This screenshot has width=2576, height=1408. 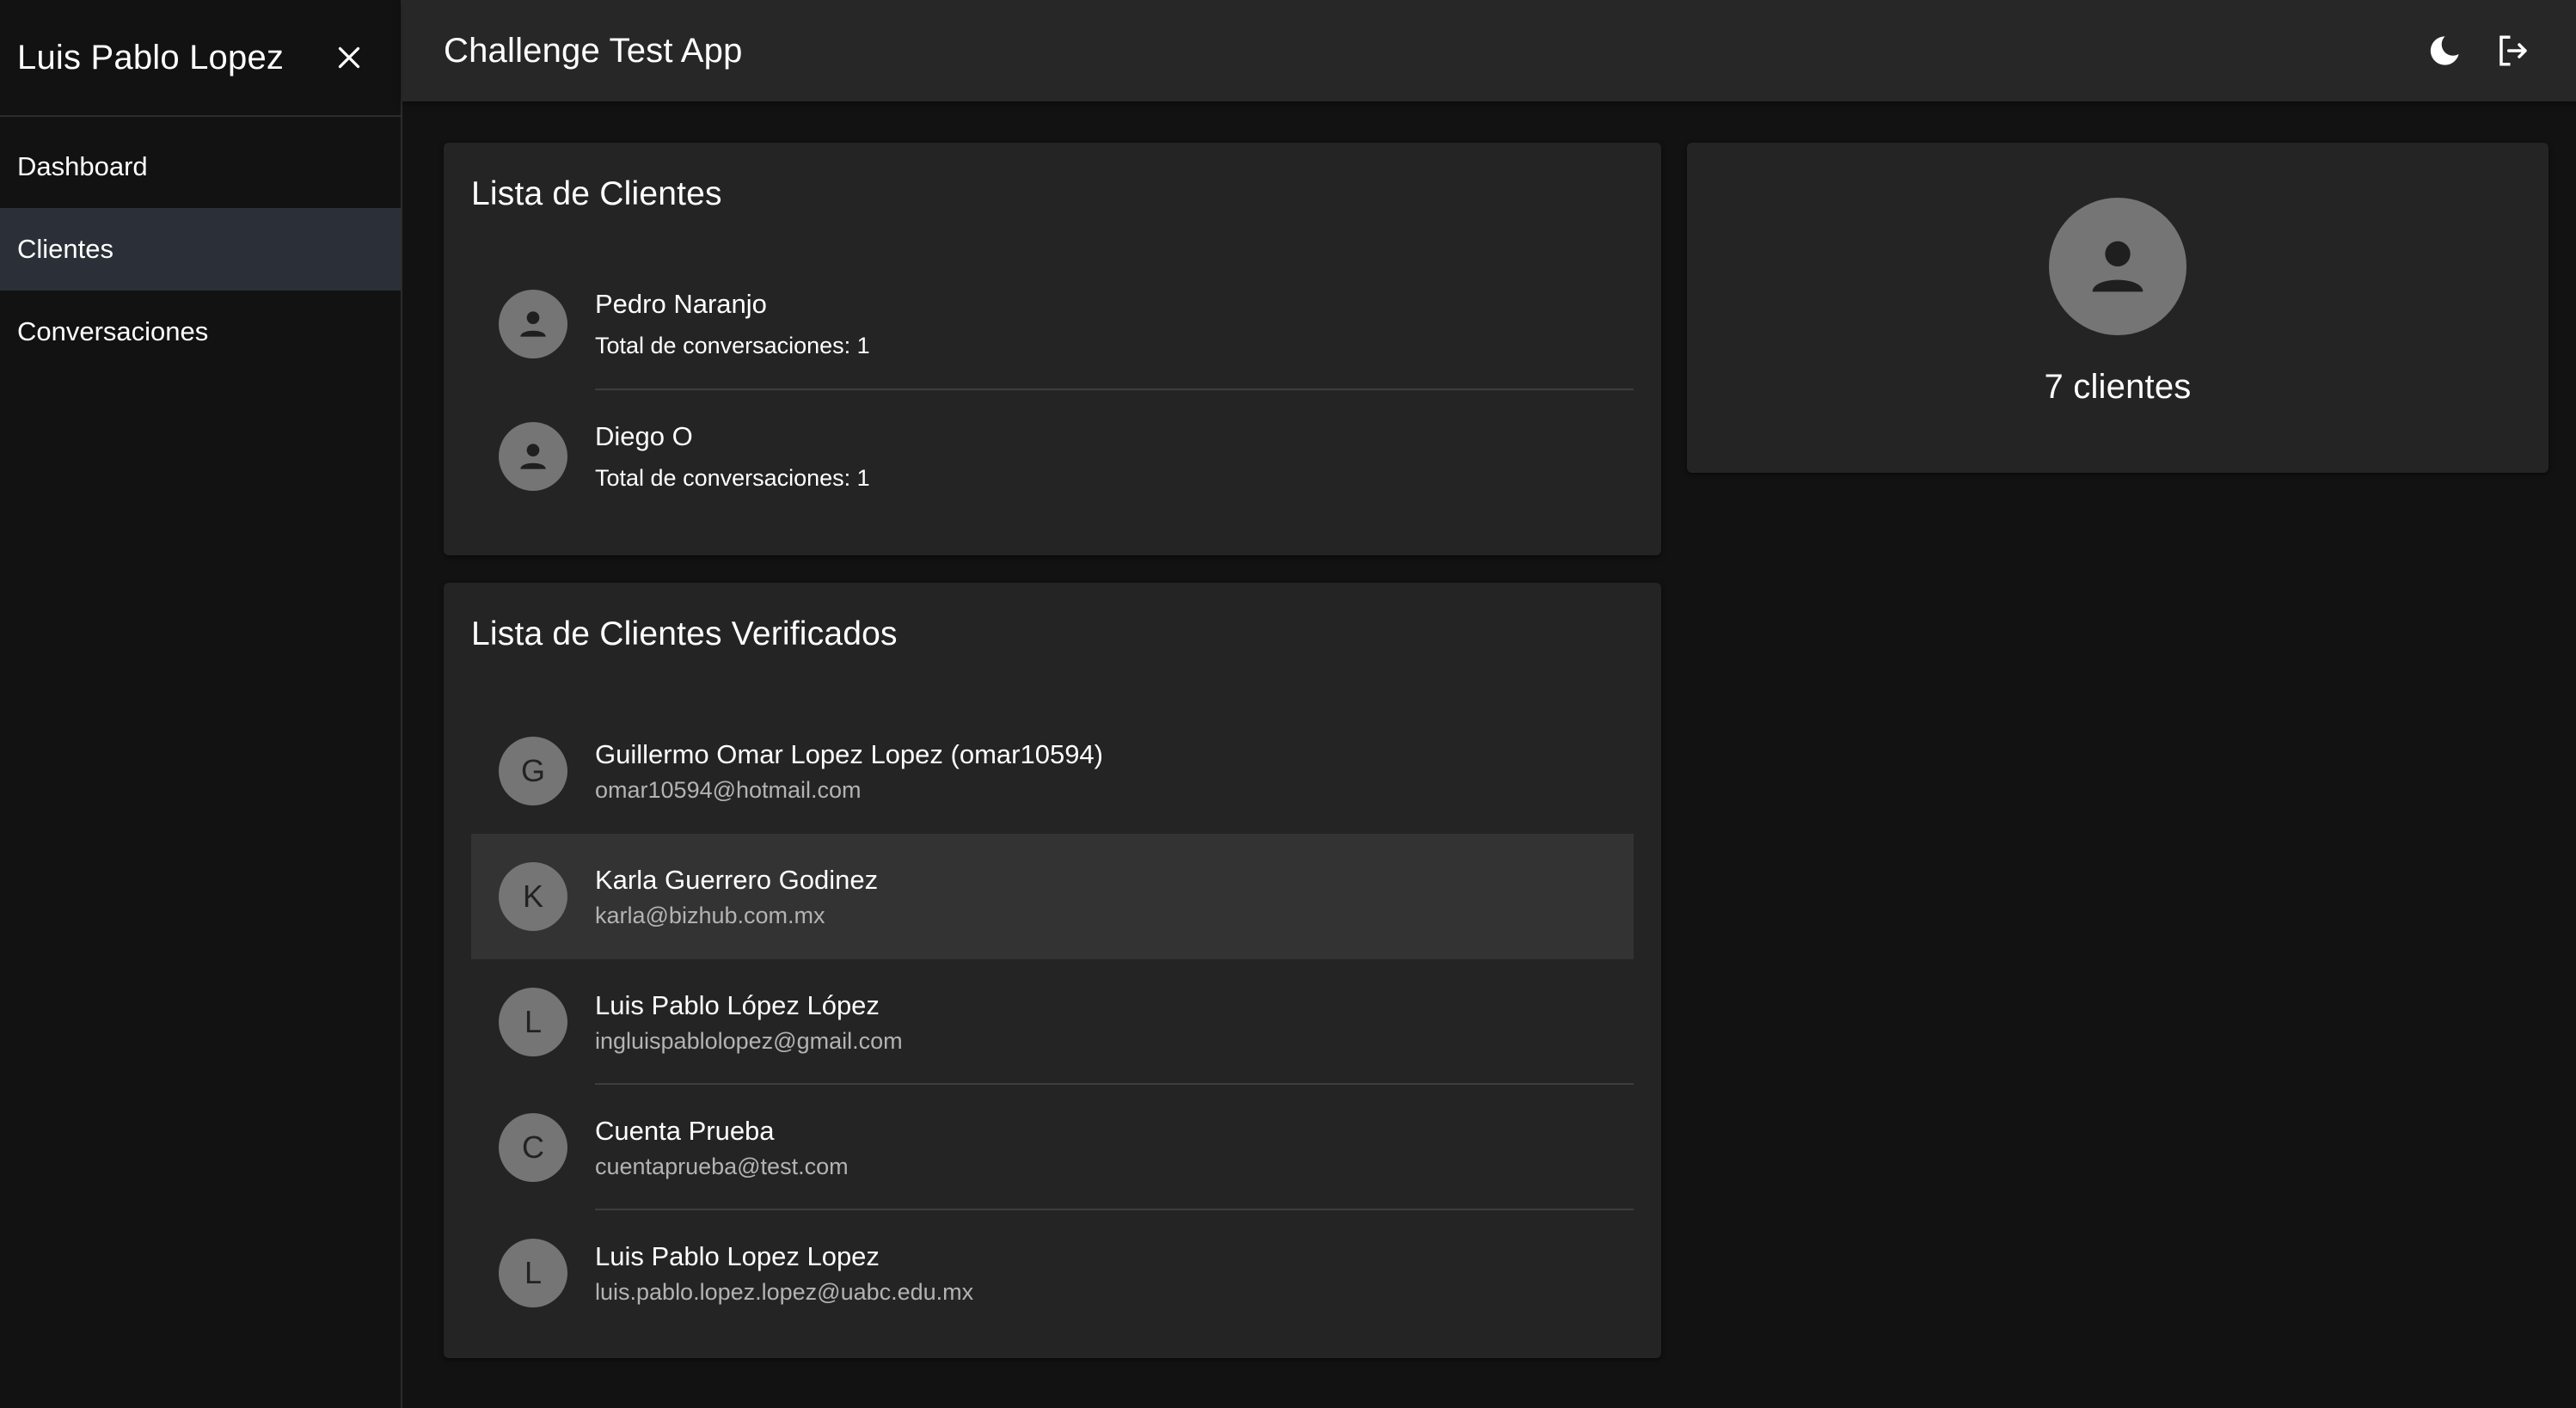 I want to click on dark-mode-moon-icon, so click(x=2445, y=51).